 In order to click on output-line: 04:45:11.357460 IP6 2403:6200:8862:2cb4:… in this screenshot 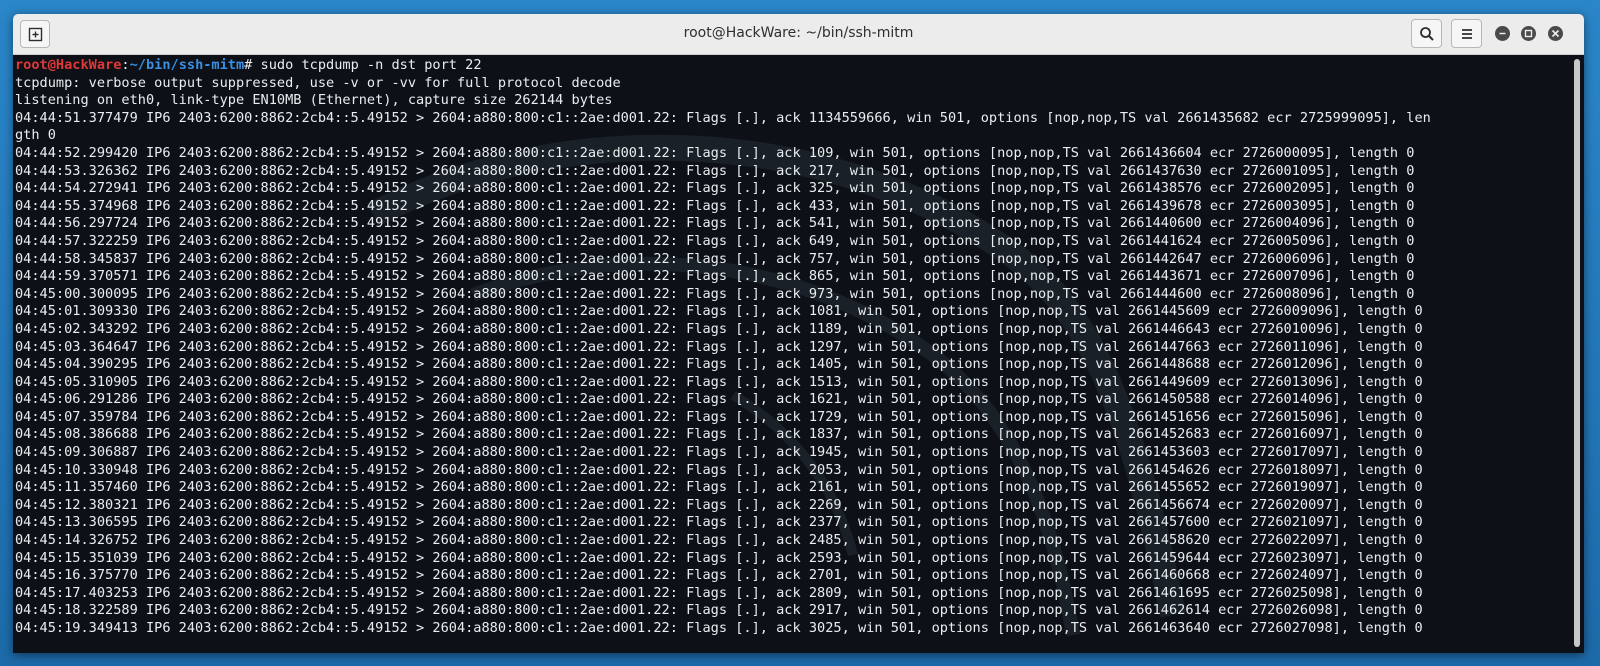, I will do `click(719, 487)`.